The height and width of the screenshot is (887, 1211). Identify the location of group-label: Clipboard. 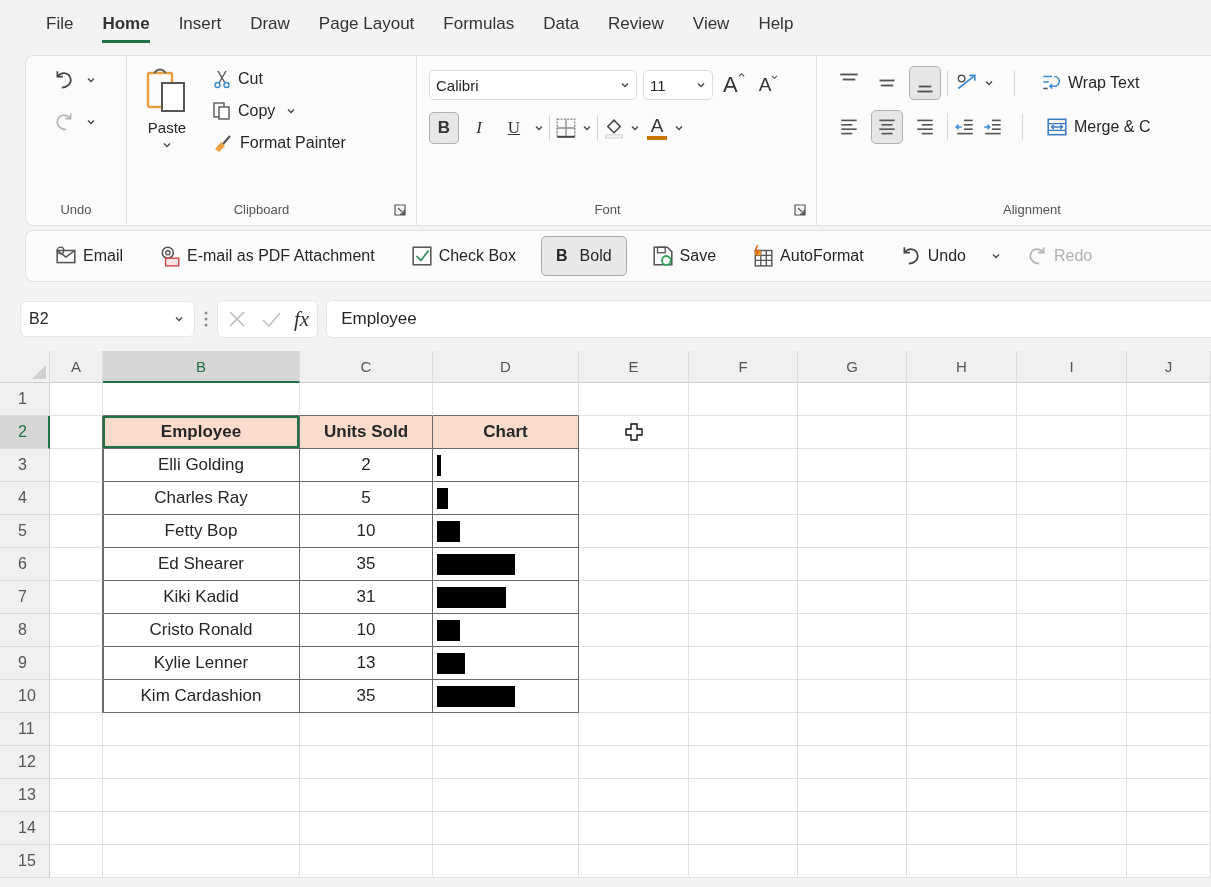
(261, 209).